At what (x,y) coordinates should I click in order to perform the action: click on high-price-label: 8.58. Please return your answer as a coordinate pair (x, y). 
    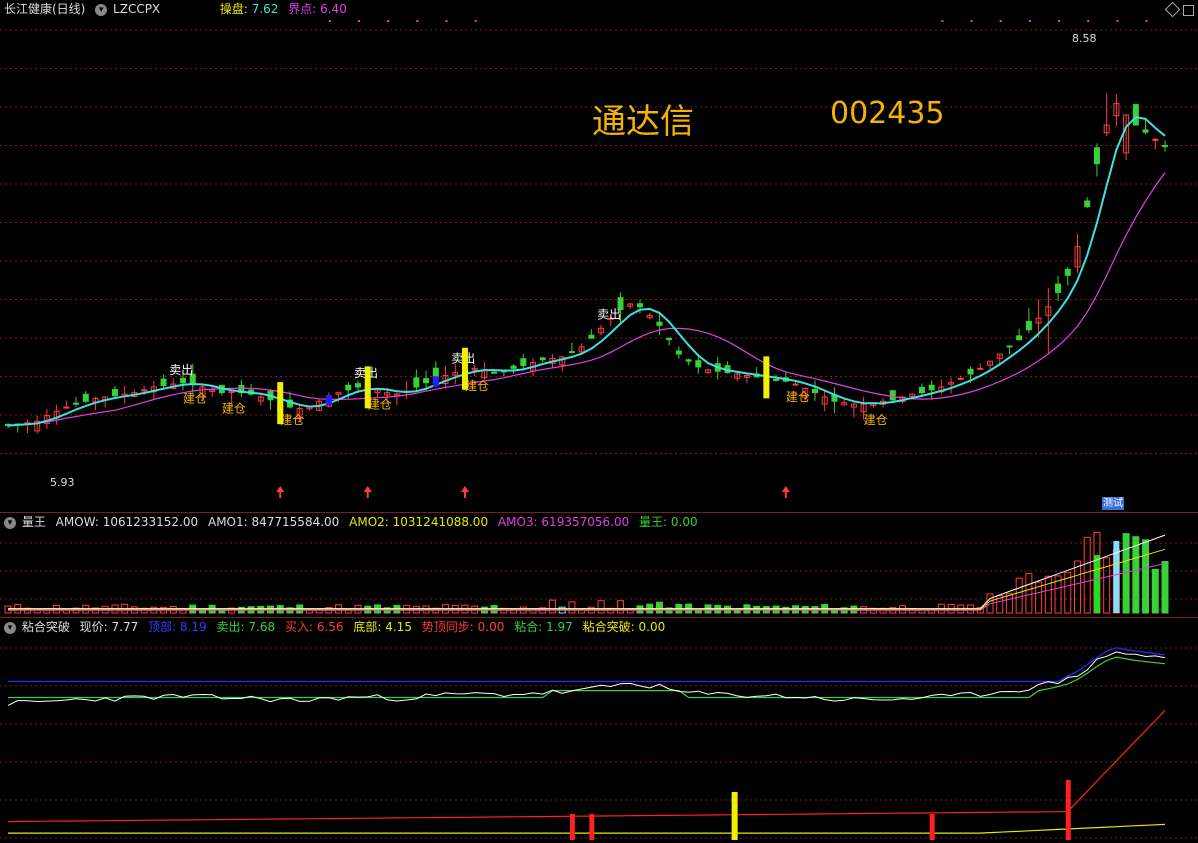
    Looking at the image, I should click on (1084, 38).